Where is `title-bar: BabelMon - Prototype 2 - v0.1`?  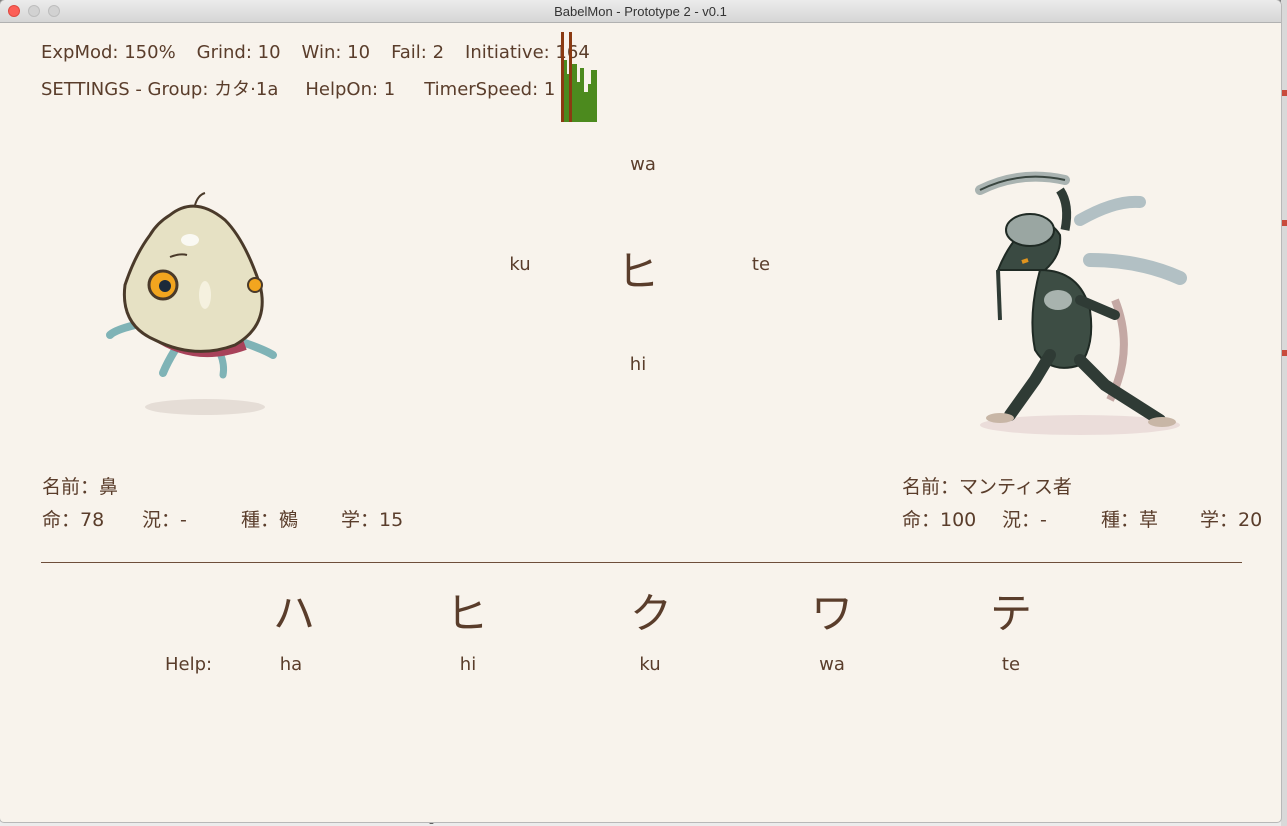
title-bar: BabelMon - Prototype 2 - v0.1 is located at coordinates (640, 11).